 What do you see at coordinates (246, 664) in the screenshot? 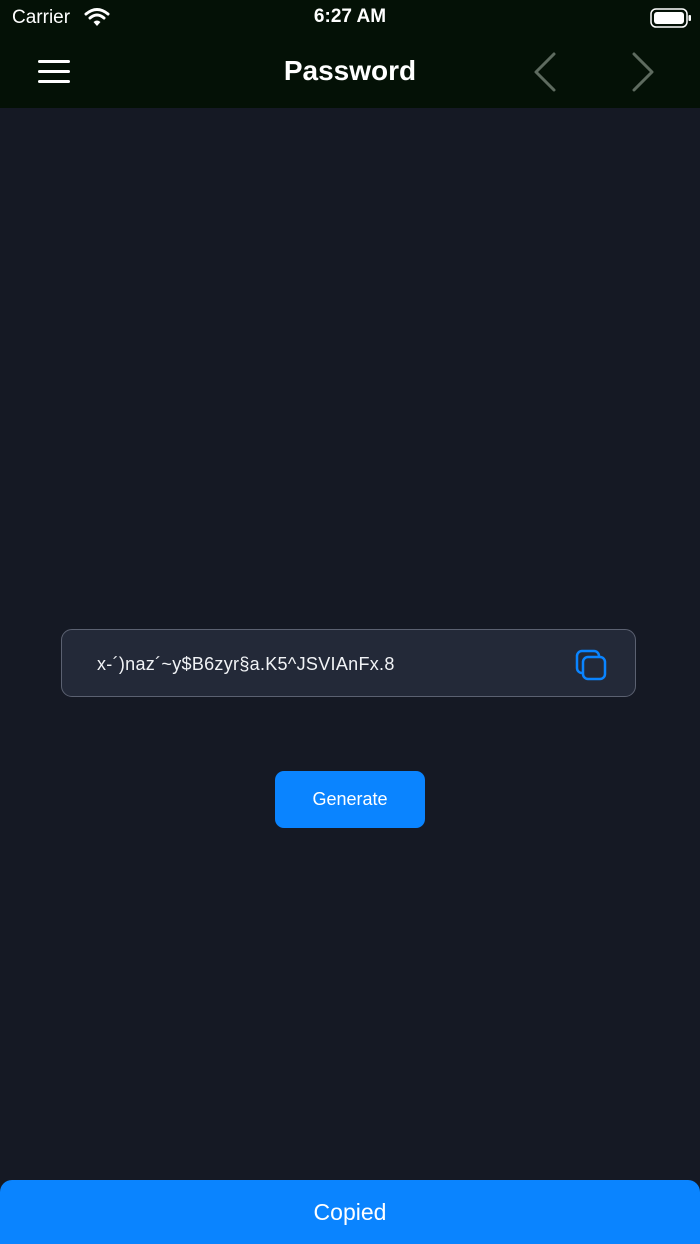
I see `password-value: x-´)naz´~y$B6zyr§a.K5^JSVIAnFx.8` at bounding box center [246, 664].